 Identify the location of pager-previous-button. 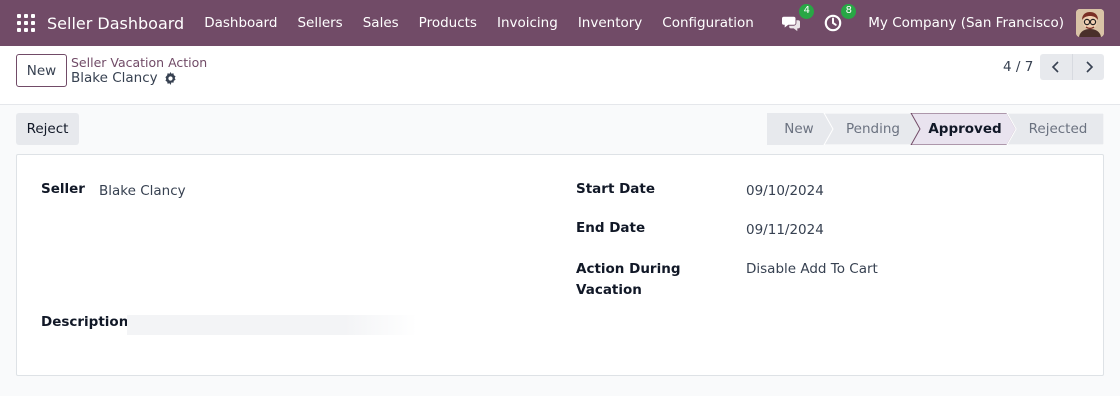
(1056, 67).